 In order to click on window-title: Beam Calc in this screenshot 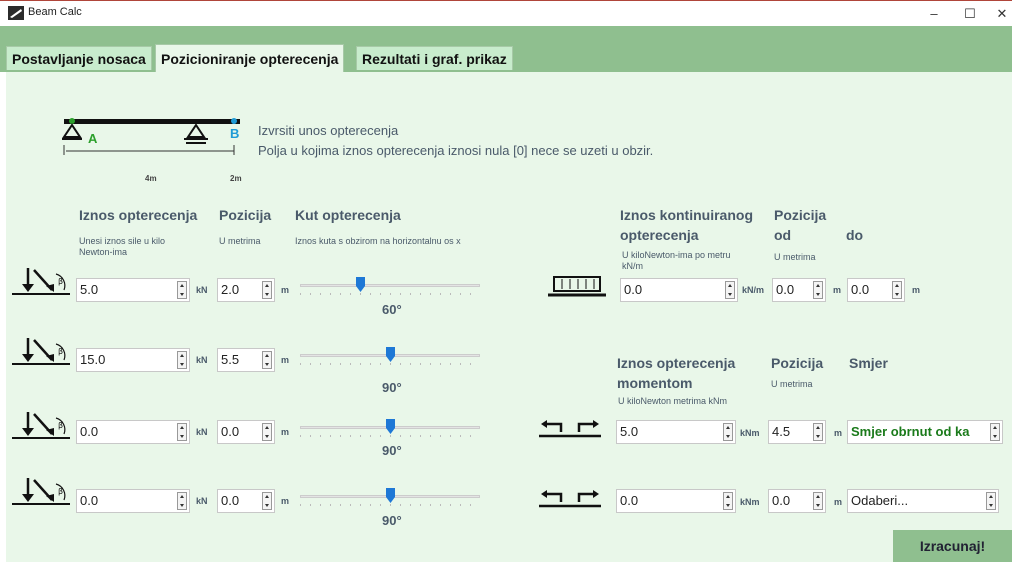, I will do `click(55, 12)`.